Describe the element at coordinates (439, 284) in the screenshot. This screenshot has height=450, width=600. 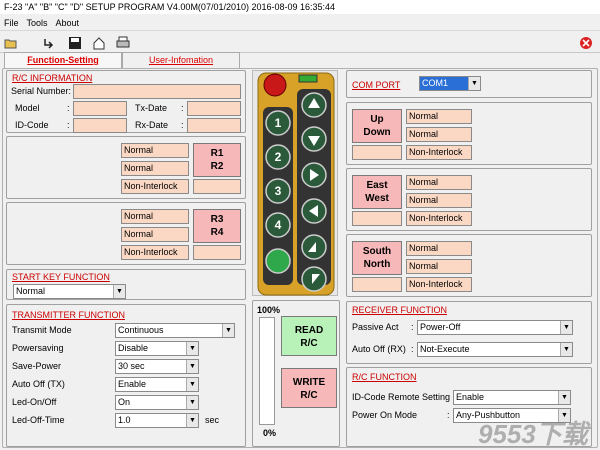
I see `south-north-interlock: Non-Interlock` at that location.